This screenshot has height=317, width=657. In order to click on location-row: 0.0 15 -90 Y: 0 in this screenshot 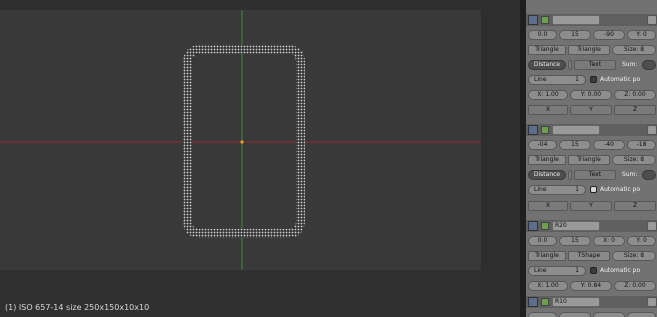, I will do `click(591, 35)`.